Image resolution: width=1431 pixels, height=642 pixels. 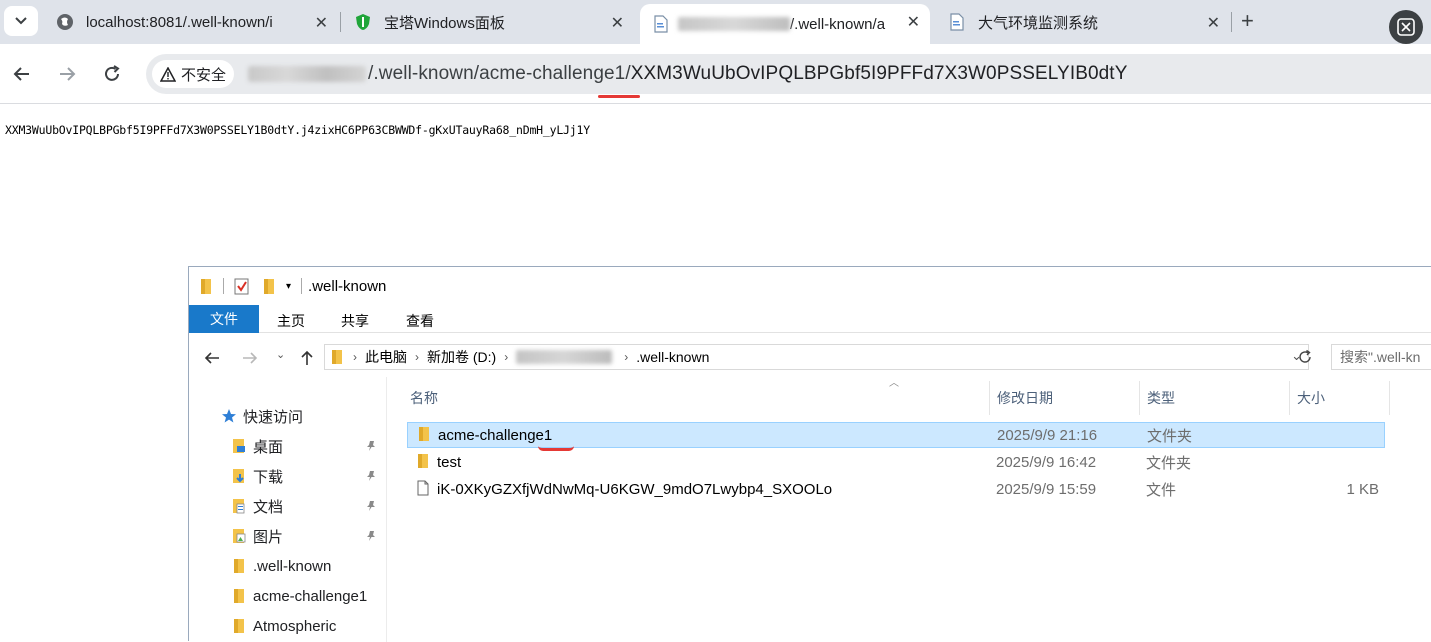 What do you see at coordinates (291, 321) in the screenshot?
I see `ribbon-tab-home: 主页` at bounding box center [291, 321].